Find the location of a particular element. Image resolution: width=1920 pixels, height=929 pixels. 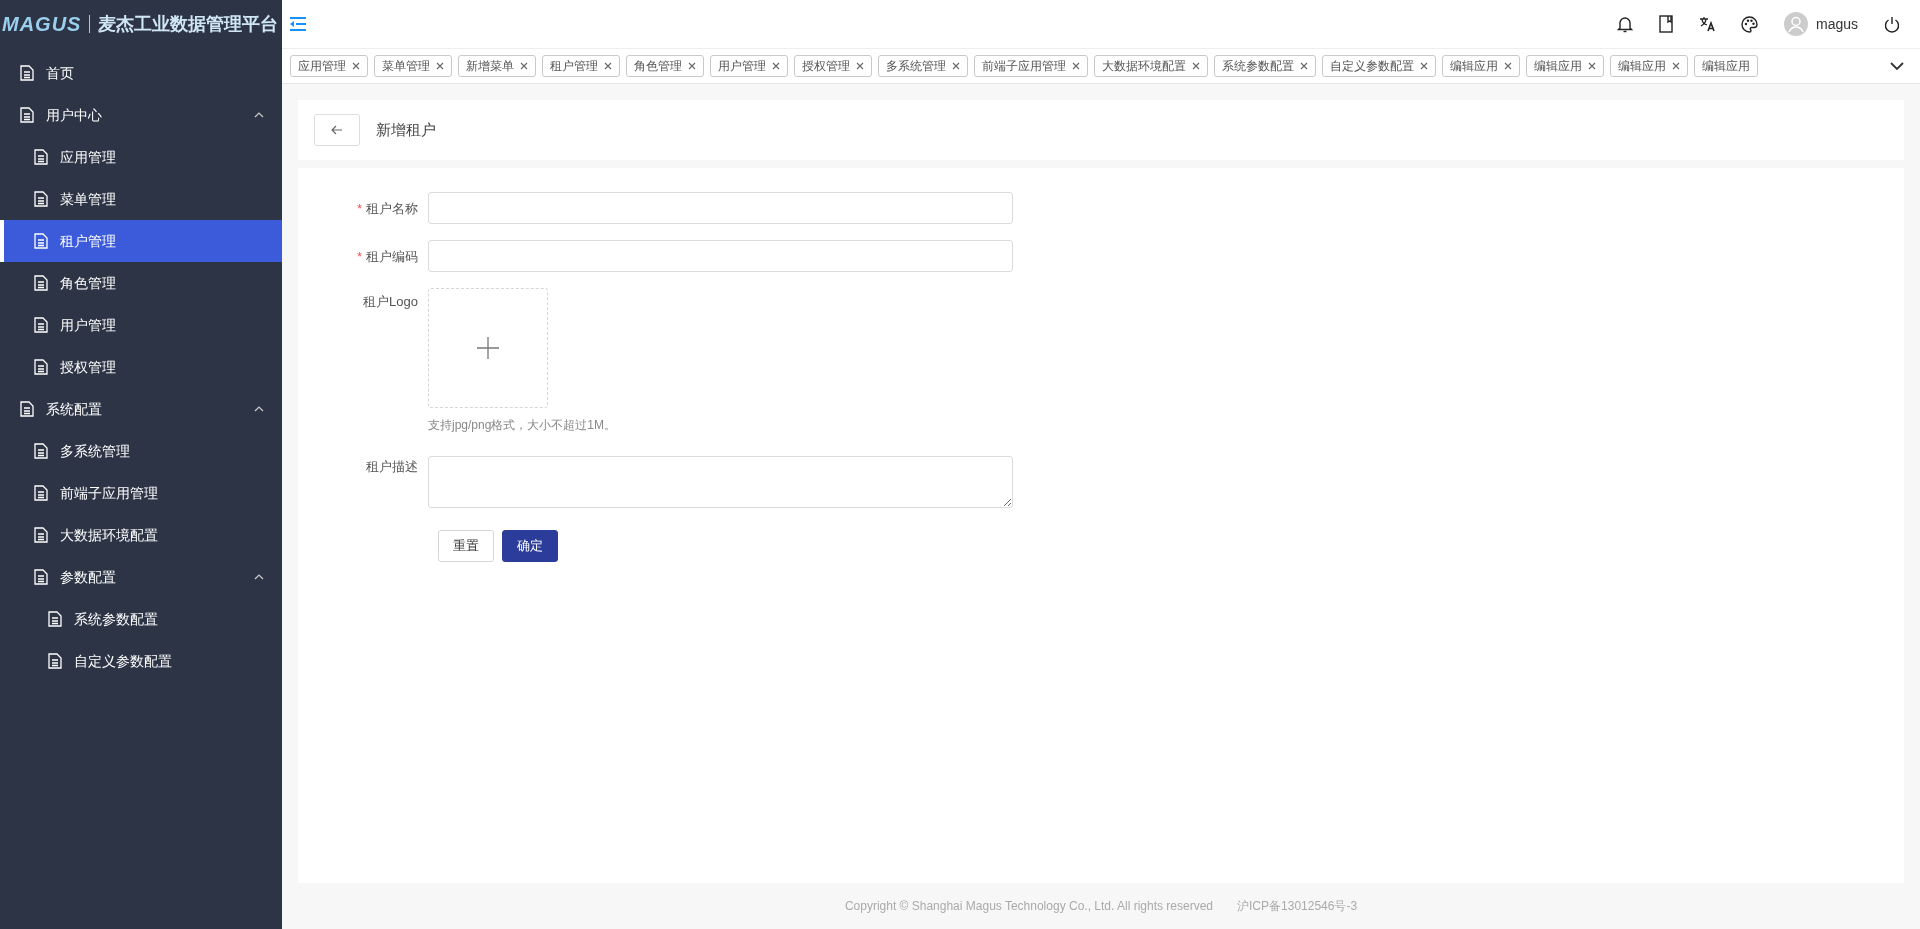

hint-text: 支持jpg/png格式，大小不超过1M。 is located at coordinates (522, 425).